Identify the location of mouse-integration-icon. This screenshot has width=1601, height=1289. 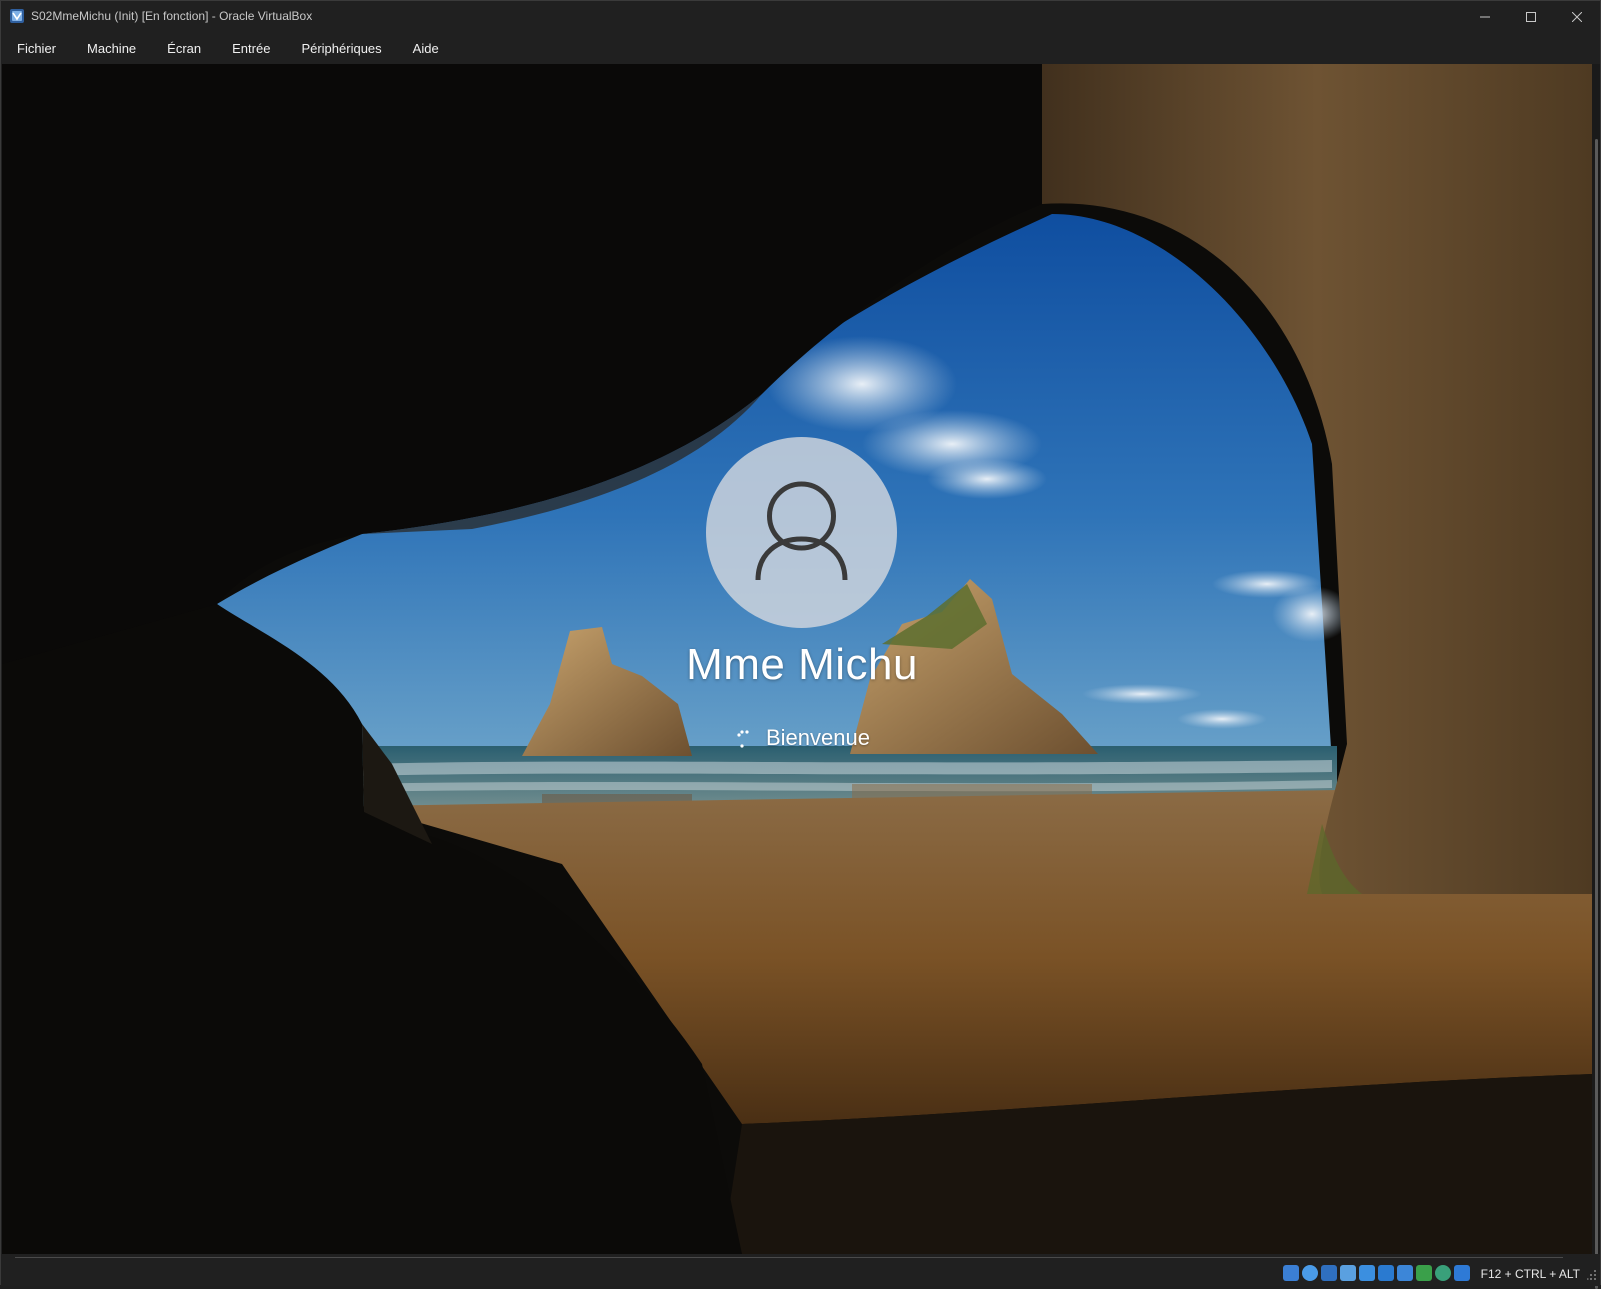
(1443, 1273).